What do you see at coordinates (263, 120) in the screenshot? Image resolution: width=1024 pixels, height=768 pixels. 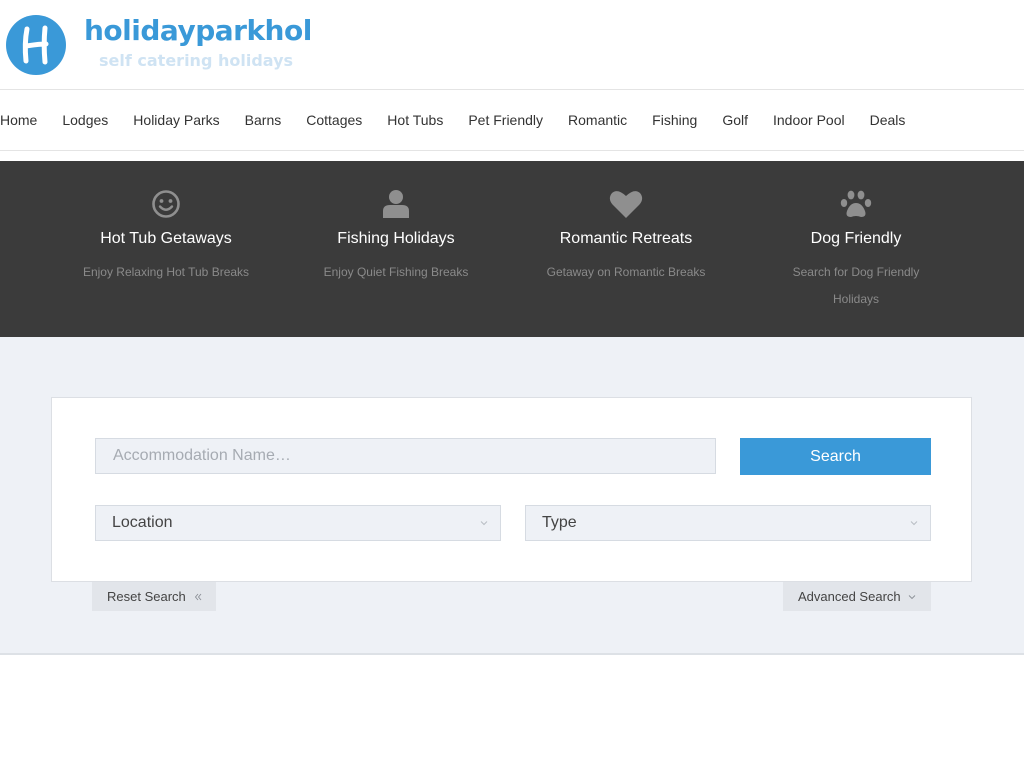 I see `nav-item-barns: Barns` at bounding box center [263, 120].